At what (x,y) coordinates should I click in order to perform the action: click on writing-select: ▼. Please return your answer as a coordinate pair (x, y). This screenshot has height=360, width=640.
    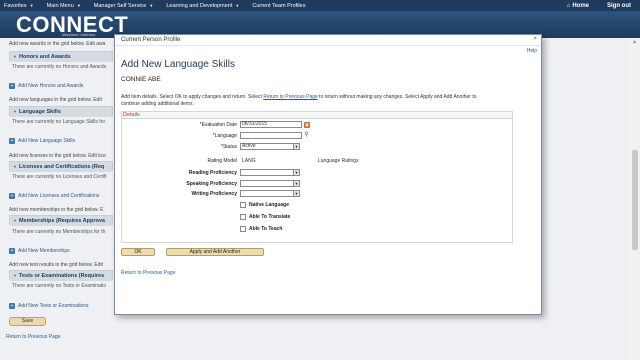
    Looking at the image, I should click on (270, 193).